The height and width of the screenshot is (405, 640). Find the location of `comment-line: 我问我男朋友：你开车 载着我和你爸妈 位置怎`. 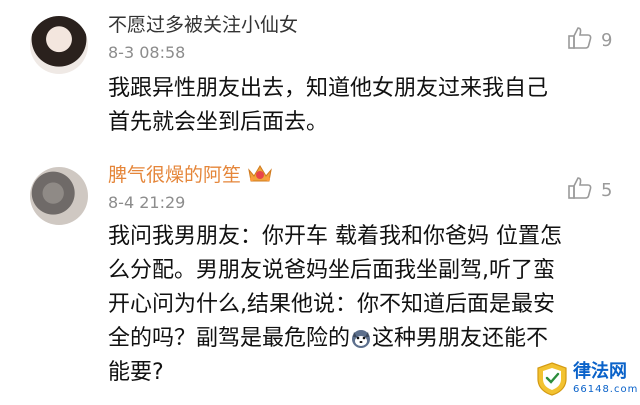

comment-line: 我问我男朋友：你开车 载着我和你爸妈 位置怎 is located at coordinates (335, 236).